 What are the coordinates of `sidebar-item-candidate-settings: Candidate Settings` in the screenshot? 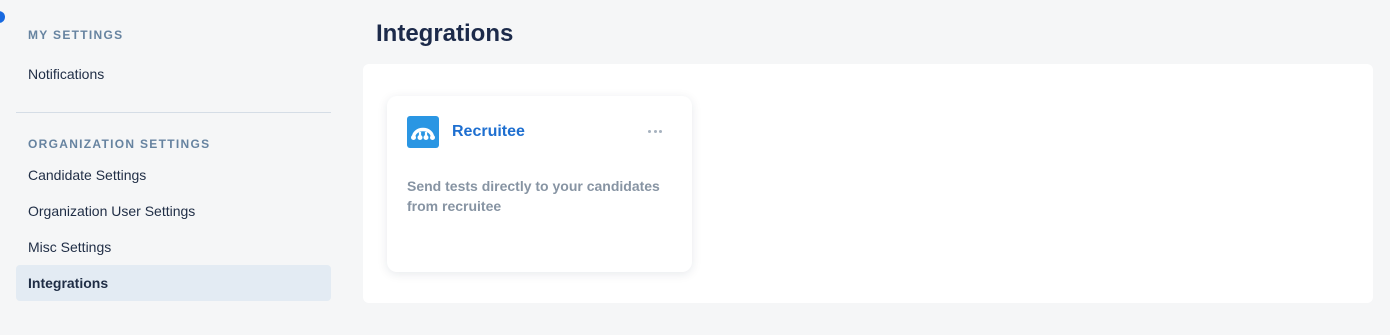 It's located at (173, 175).